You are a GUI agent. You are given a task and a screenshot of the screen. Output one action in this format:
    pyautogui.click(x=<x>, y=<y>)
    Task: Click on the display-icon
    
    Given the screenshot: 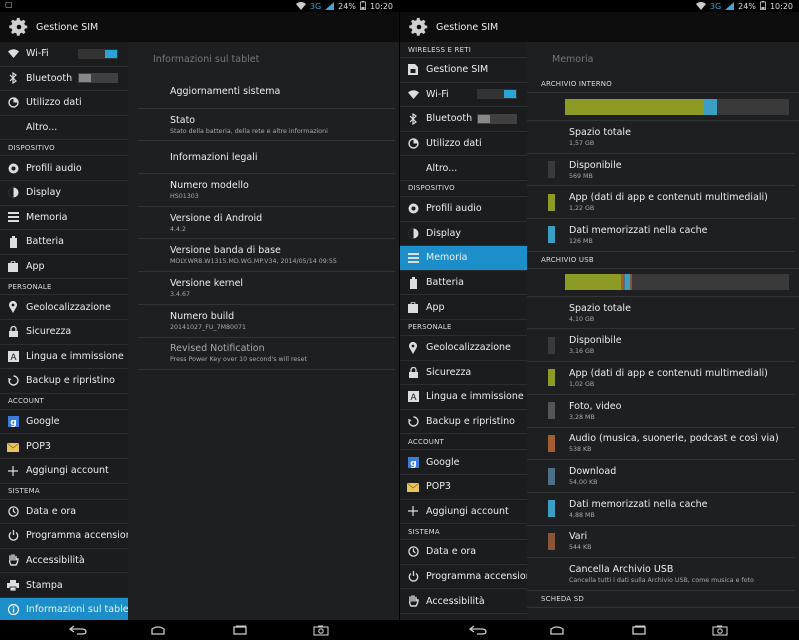 What is the action you would take?
    pyautogui.click(x=13, y=193)
    